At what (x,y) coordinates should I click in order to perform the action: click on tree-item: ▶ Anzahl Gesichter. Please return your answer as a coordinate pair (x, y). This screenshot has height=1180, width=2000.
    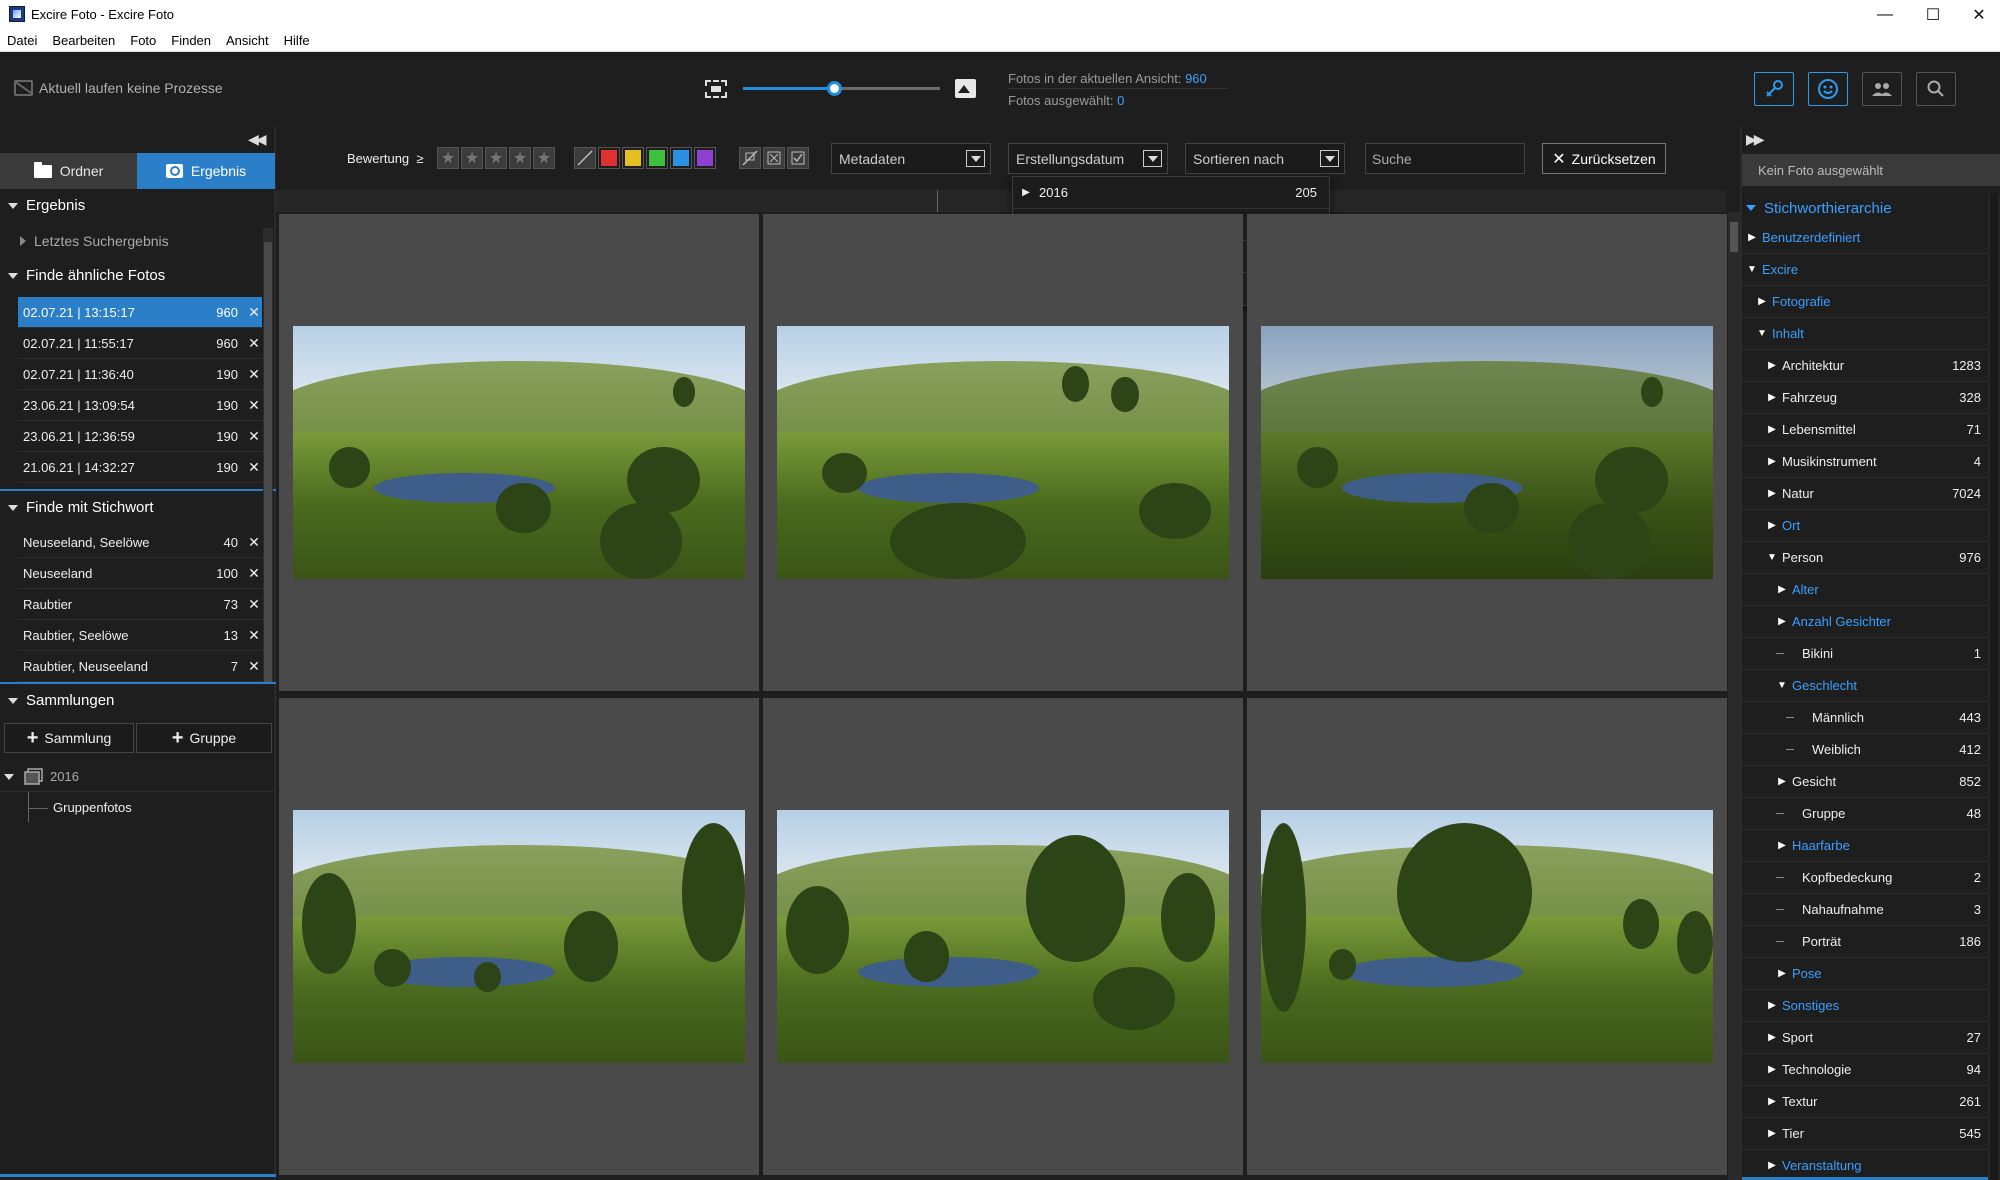
    Looking at the image, I should click on (1864, 622).